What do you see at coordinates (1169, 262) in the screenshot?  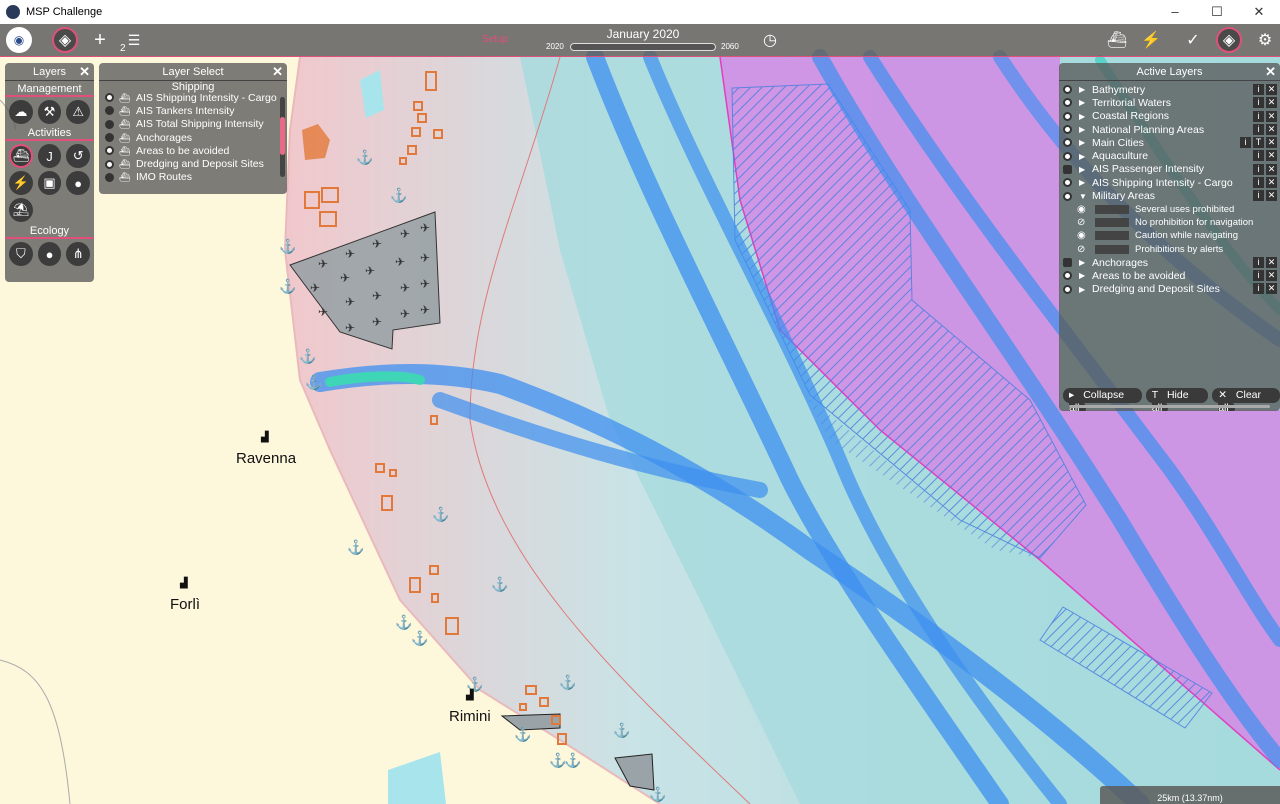 I see `active-layer-row: ▶ Anchorages i ✕` at bounding box center [1169, 262].